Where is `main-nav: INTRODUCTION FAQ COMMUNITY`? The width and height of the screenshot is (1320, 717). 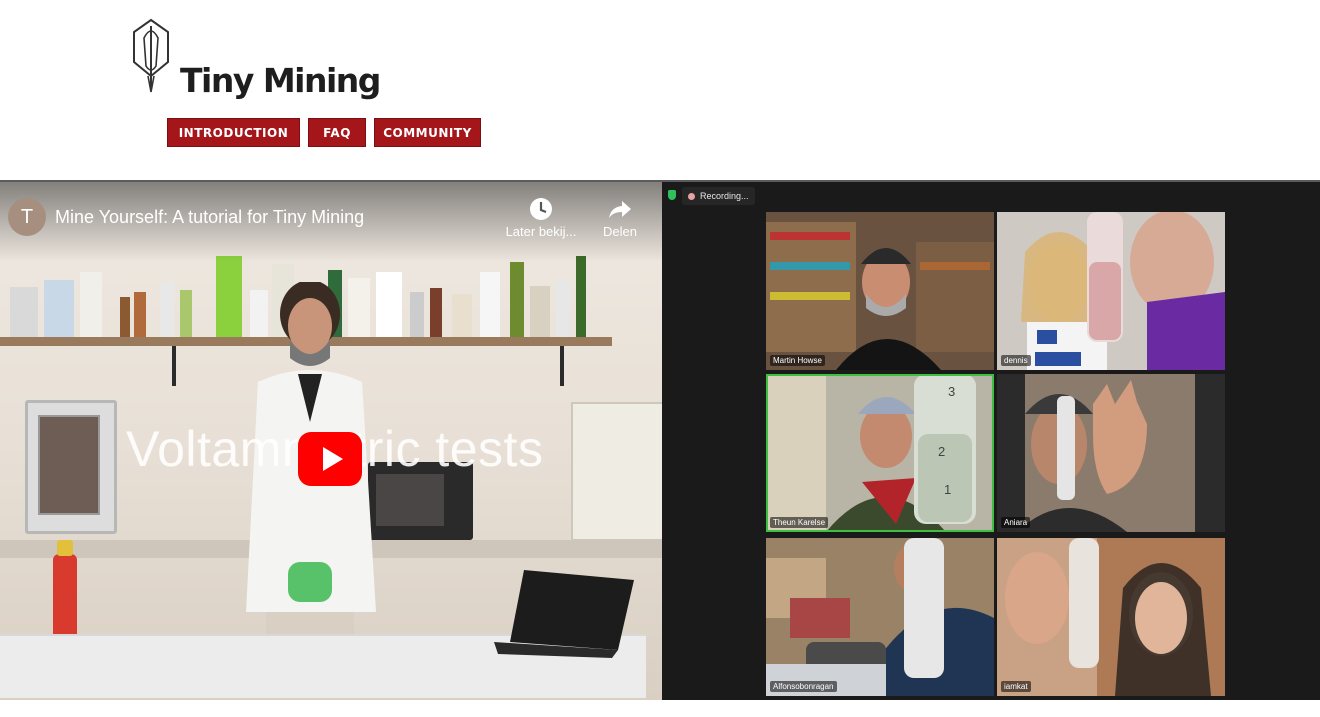
main-nav: INTRODUCTION FAQ COMMUNITY is located at coordinates (324, 132).